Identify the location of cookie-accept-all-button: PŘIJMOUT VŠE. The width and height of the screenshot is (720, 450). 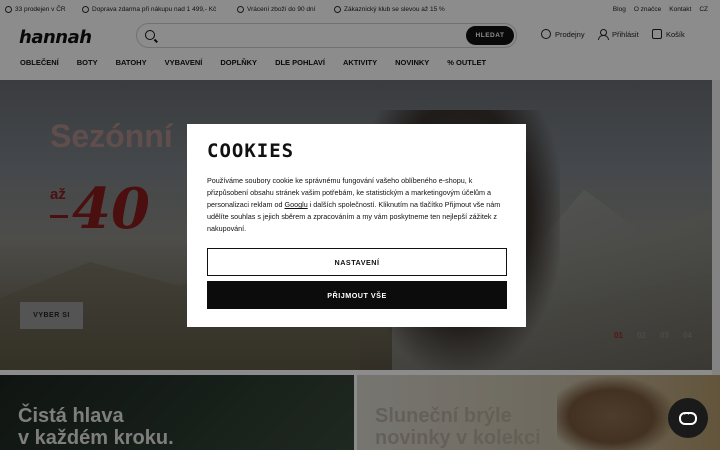
(357, 295).